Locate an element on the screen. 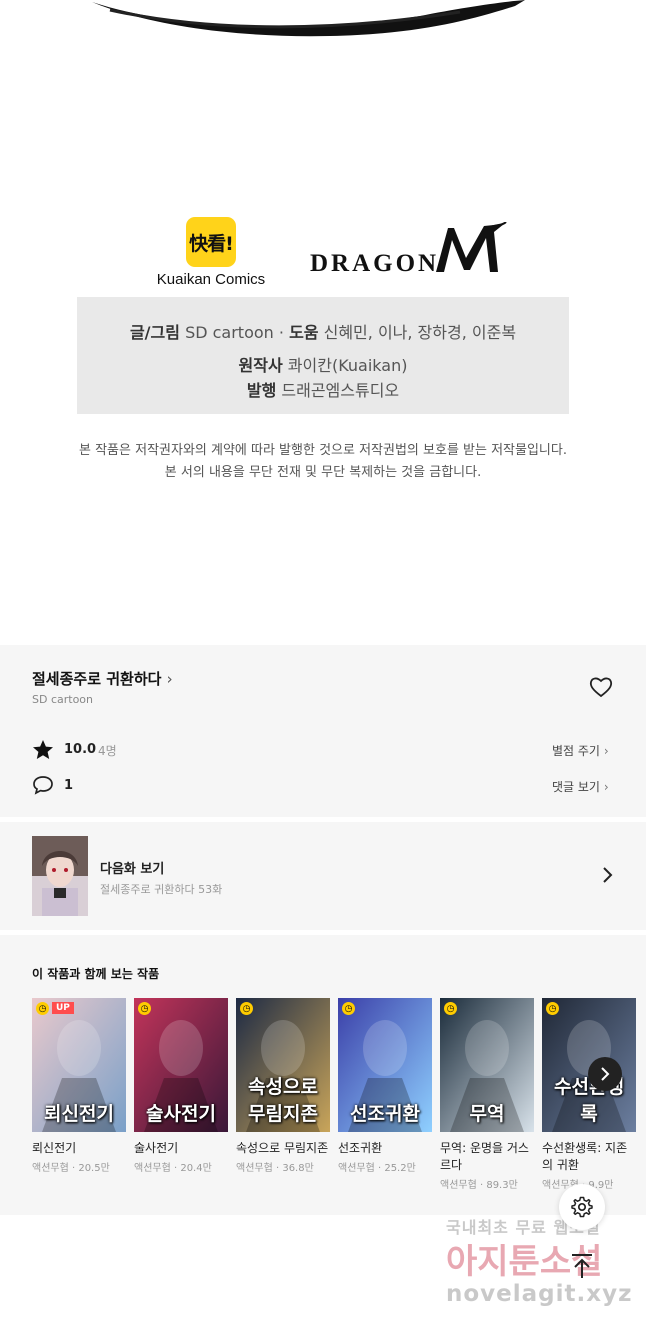 The height and width of the screenshot is (1330, 646). next-episode-card is located at coordinates (323, 876).